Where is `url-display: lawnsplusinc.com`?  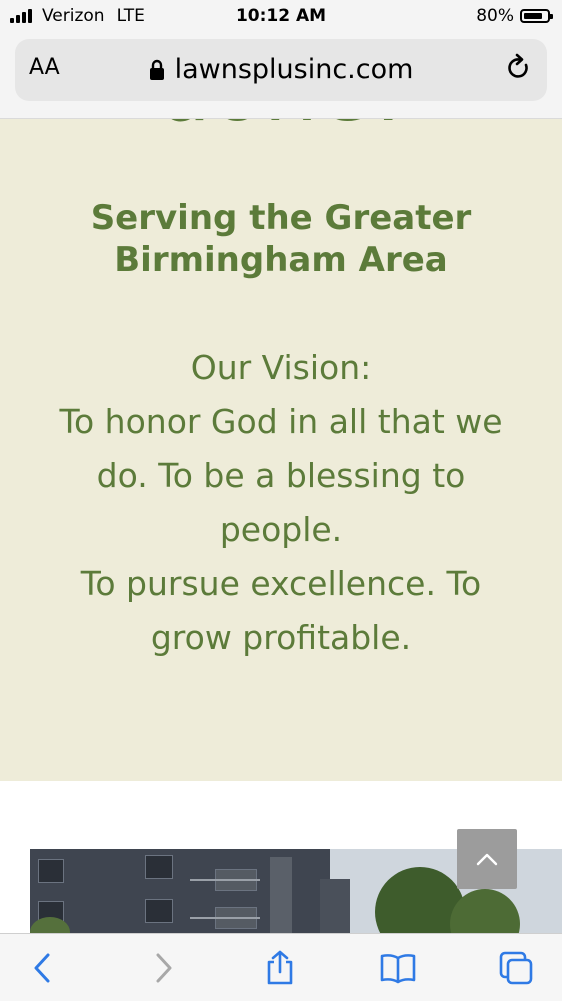 url-display: lawnsplusinc.com is located at coordinates (281, 69).